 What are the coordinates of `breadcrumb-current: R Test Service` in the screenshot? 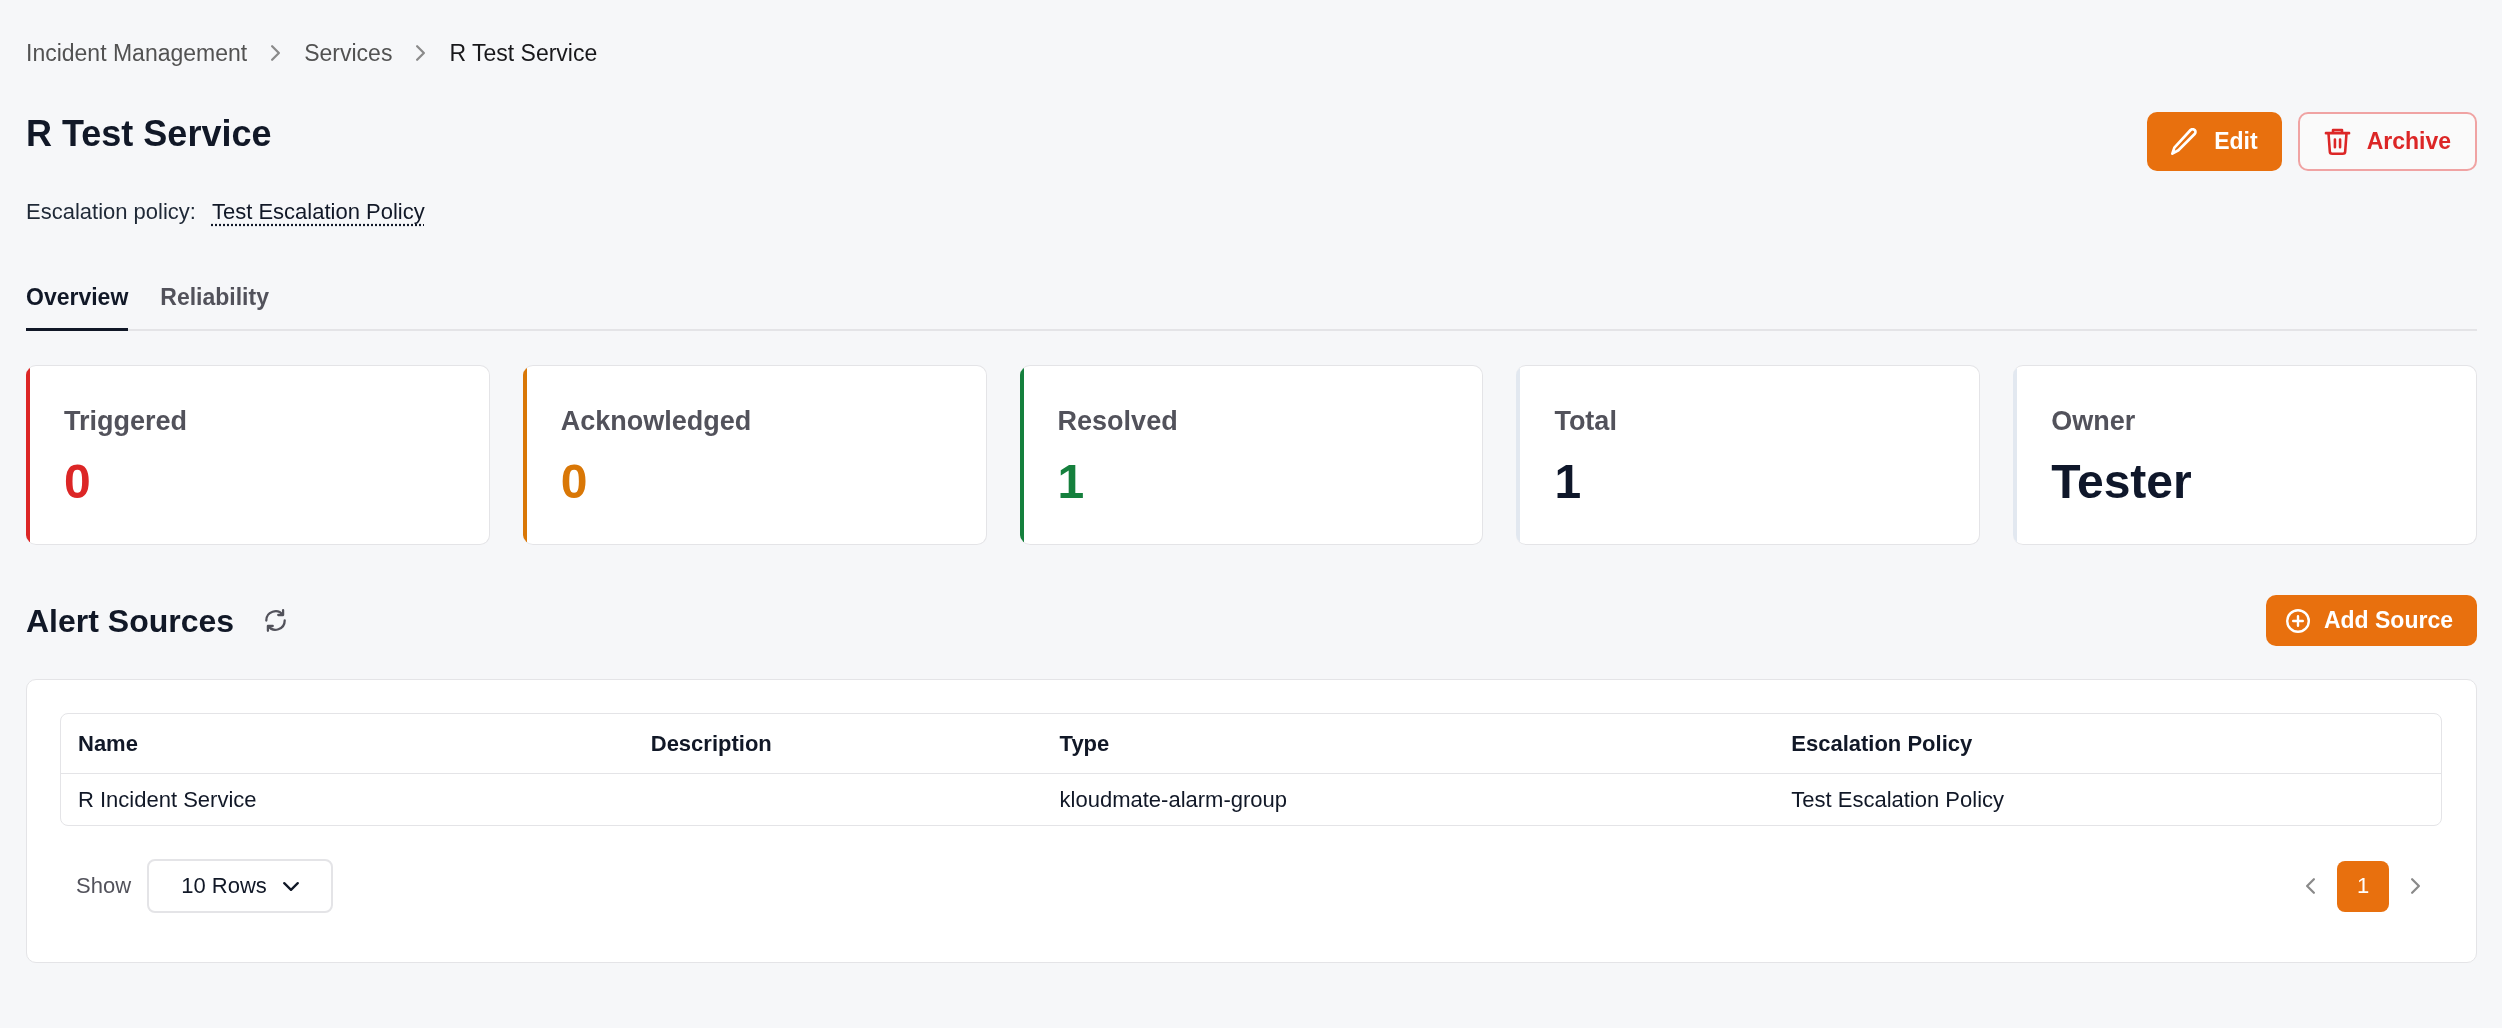 It's located at (523, 53).